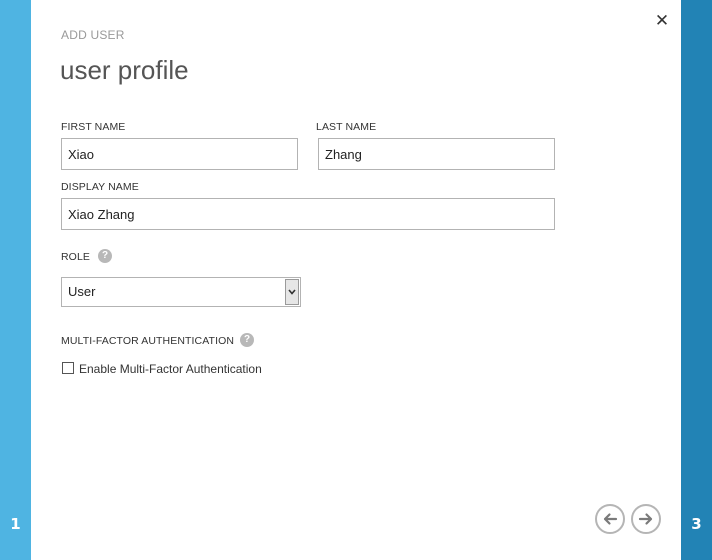  What do you see at coordinates (662, 21) in the screenshot?
I see `close-icon: ✕` at bounding box center [662, 21].